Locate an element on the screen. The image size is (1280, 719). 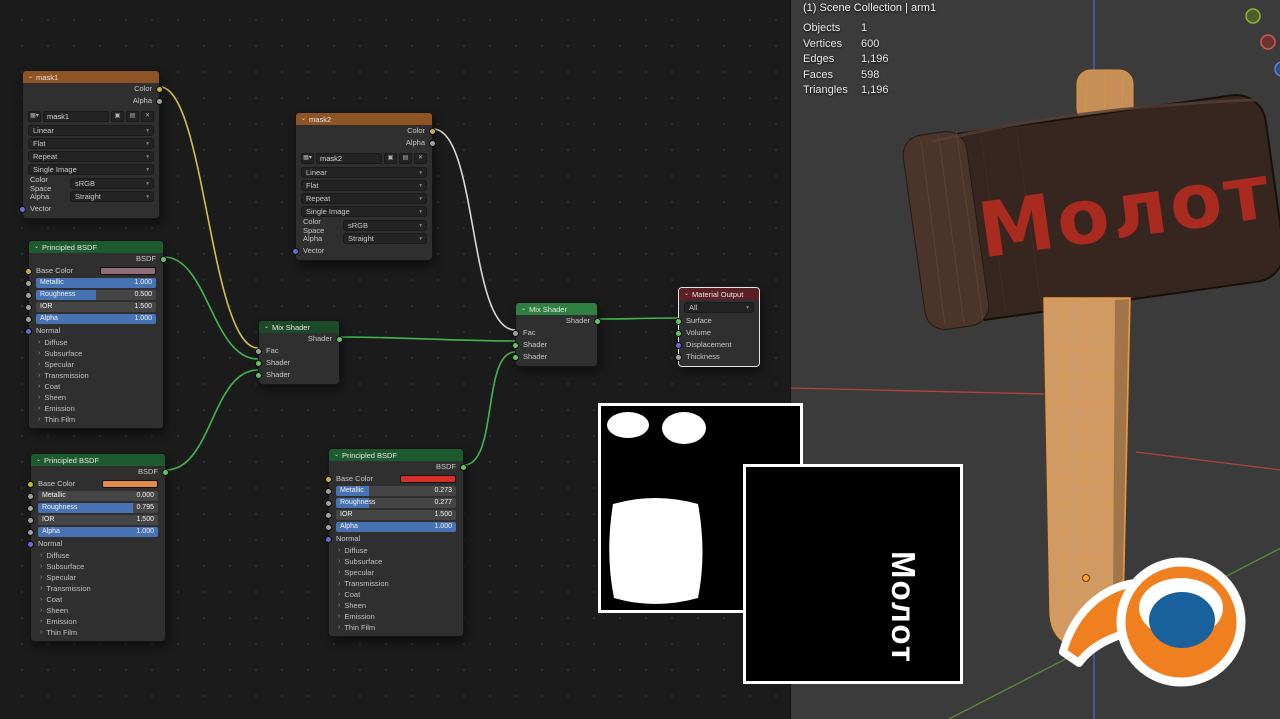
image-name-field: mask2 is located at coordinates (349, 158).